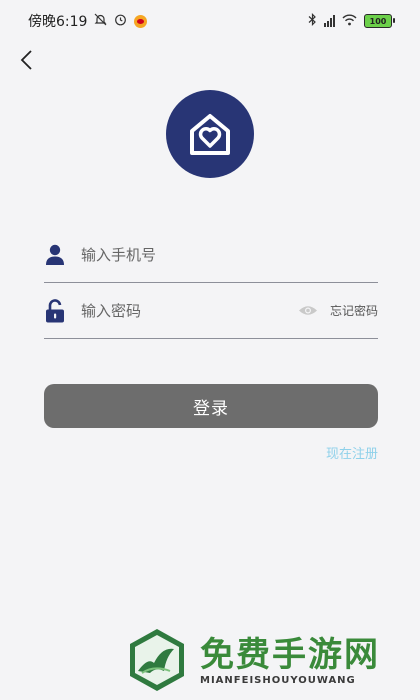 This screenshot has height=700, width=420. I want to click on chevron-left-icon, so click(26, 60).